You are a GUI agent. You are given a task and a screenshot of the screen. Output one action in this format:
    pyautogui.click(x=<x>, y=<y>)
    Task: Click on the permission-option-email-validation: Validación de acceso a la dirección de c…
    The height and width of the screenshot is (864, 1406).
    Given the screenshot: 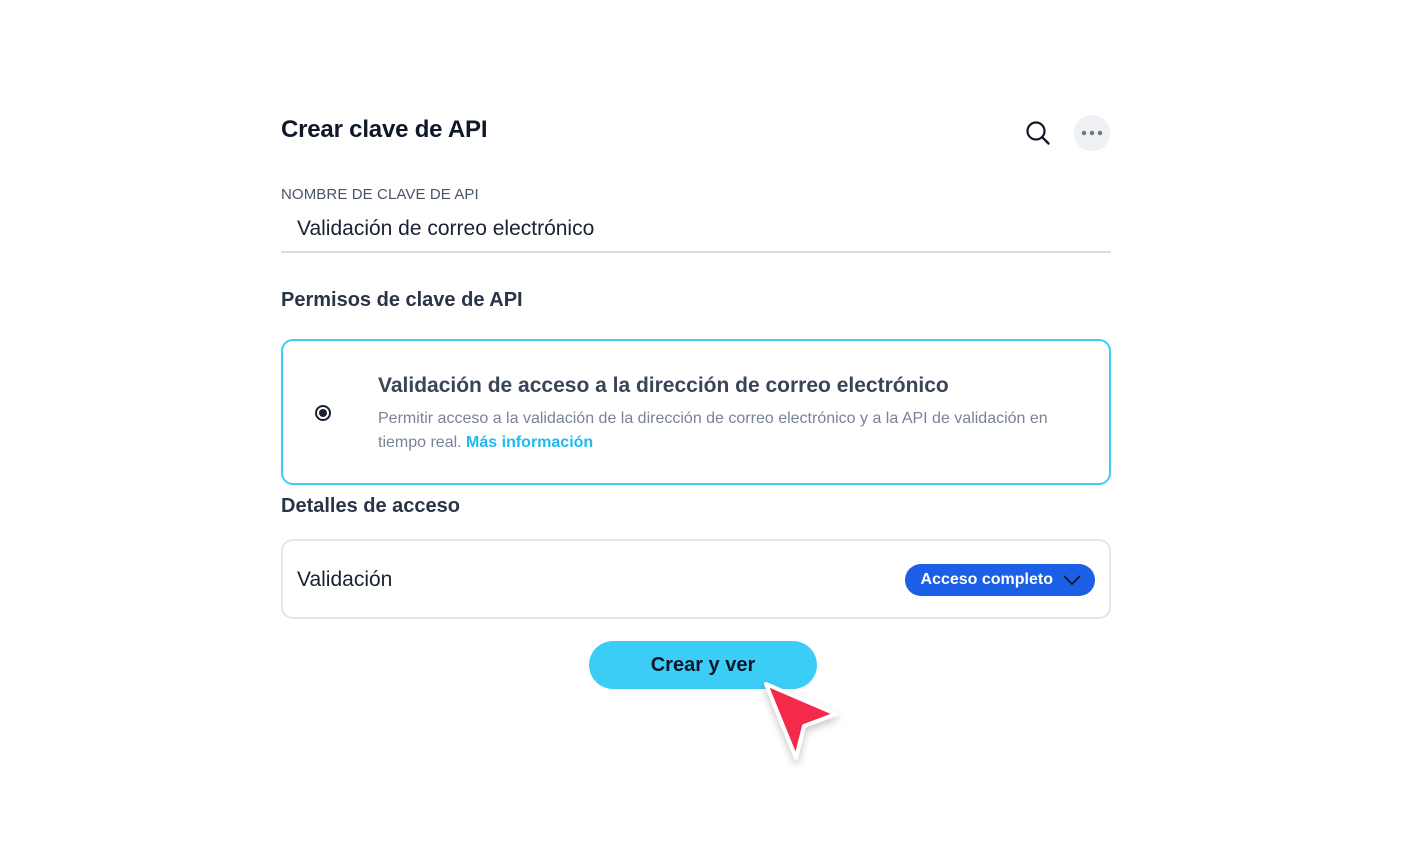 What is the action you would take?
    pyautogui.click(x=696, y=412)
    